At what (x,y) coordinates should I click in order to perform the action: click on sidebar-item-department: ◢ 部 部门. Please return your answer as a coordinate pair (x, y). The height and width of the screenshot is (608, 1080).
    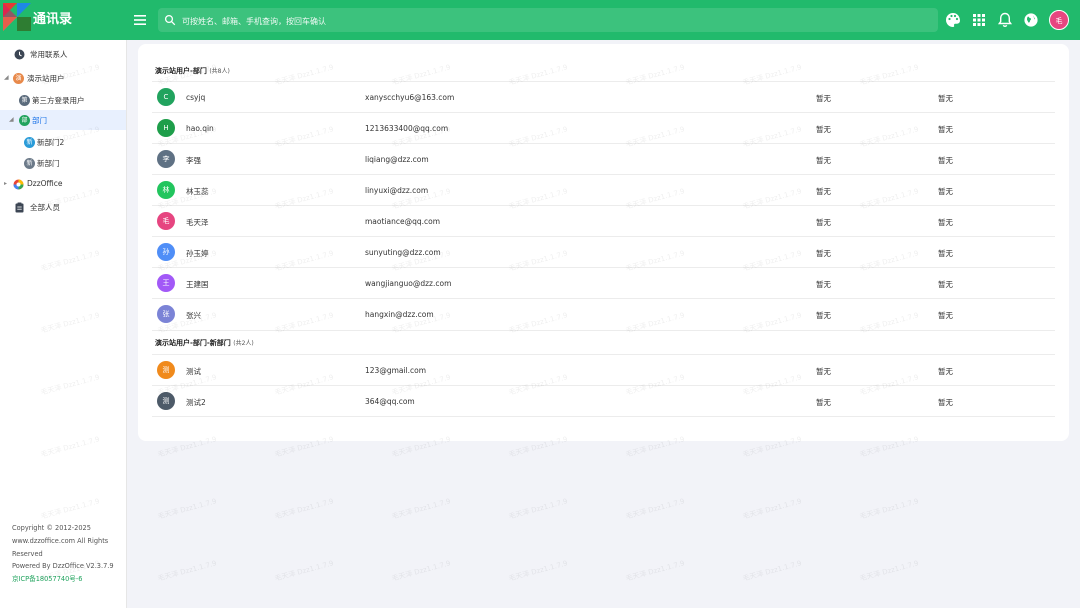
    Looking at the image, I should click on (63, 120).